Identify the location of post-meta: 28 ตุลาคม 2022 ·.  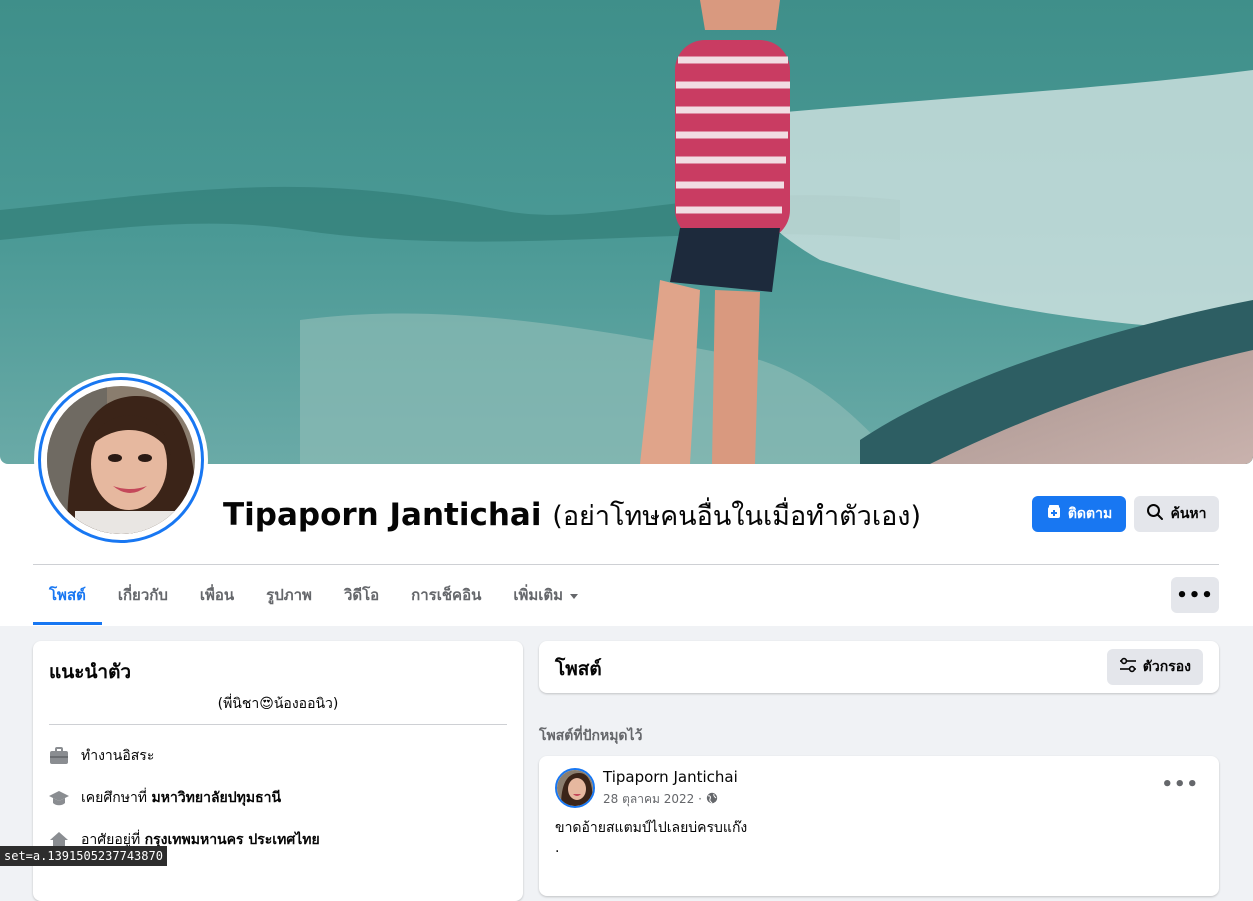
(660, 799).